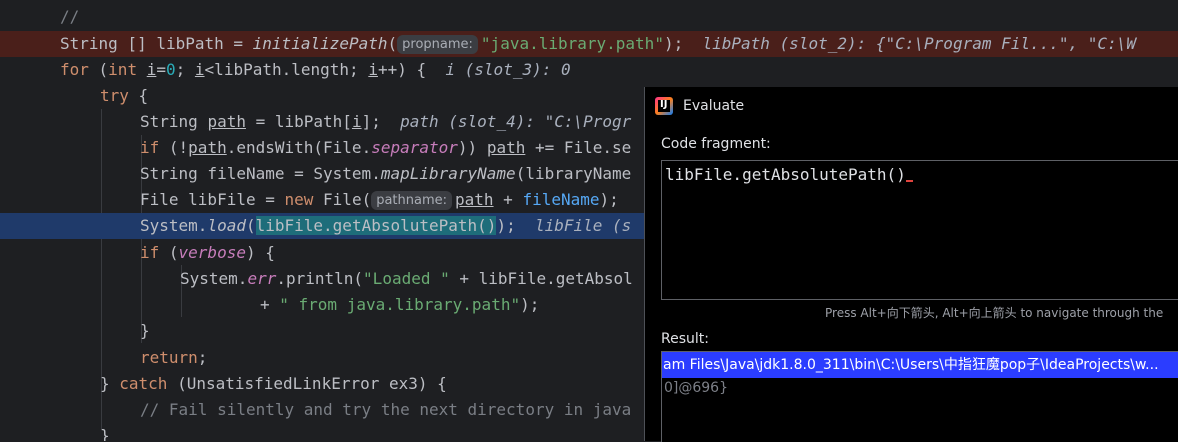  Describe the element at coordinates (371, 121) in the screenshot. I see `code-text: ];` at that location.